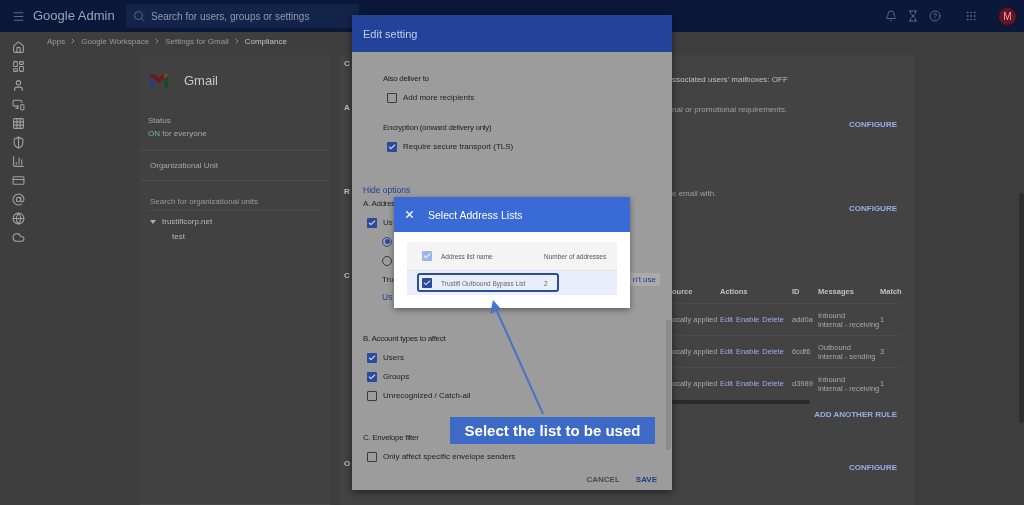 This screenshot has height=505, width=1024. Describe the element at coordinates (390, 33) in the screenshot. I see `dialog-title: Edit setting` at that location.